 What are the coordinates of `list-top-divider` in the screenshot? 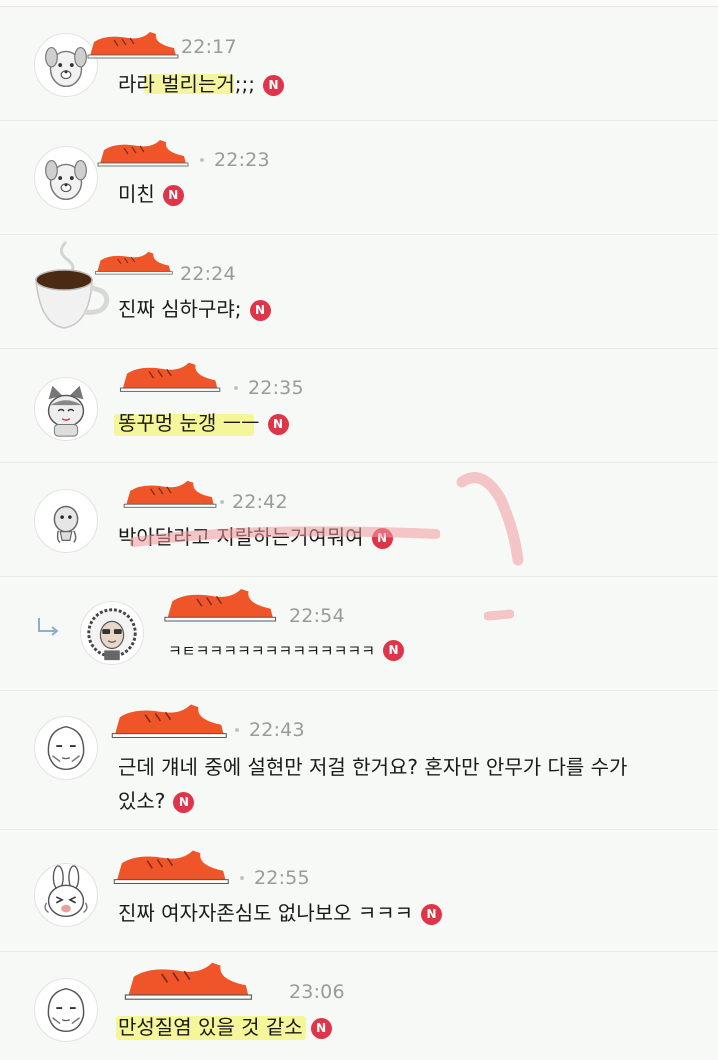 It's located at (359, 3).